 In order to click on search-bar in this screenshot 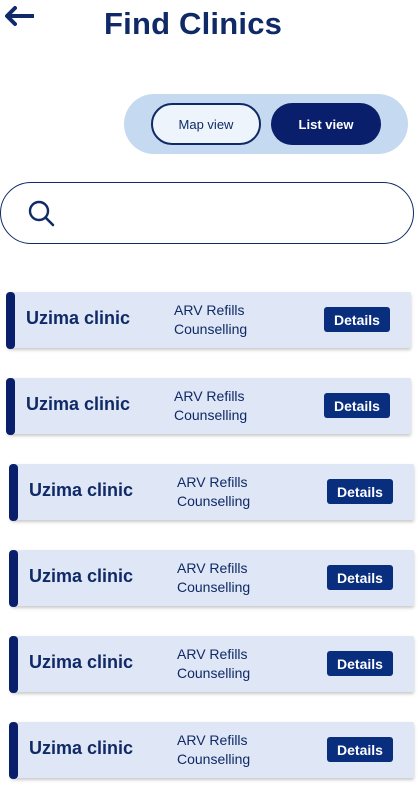, I will do `click(207, 213)`.